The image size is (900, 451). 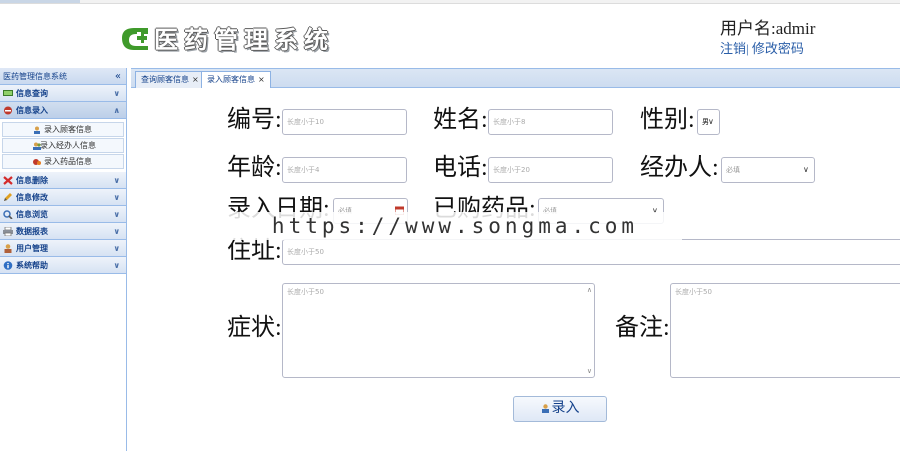 What do you see at coordinates (565, 408) in the screenshot?
I see `submit-button-label: 录入` at bounding box center [565, 408].